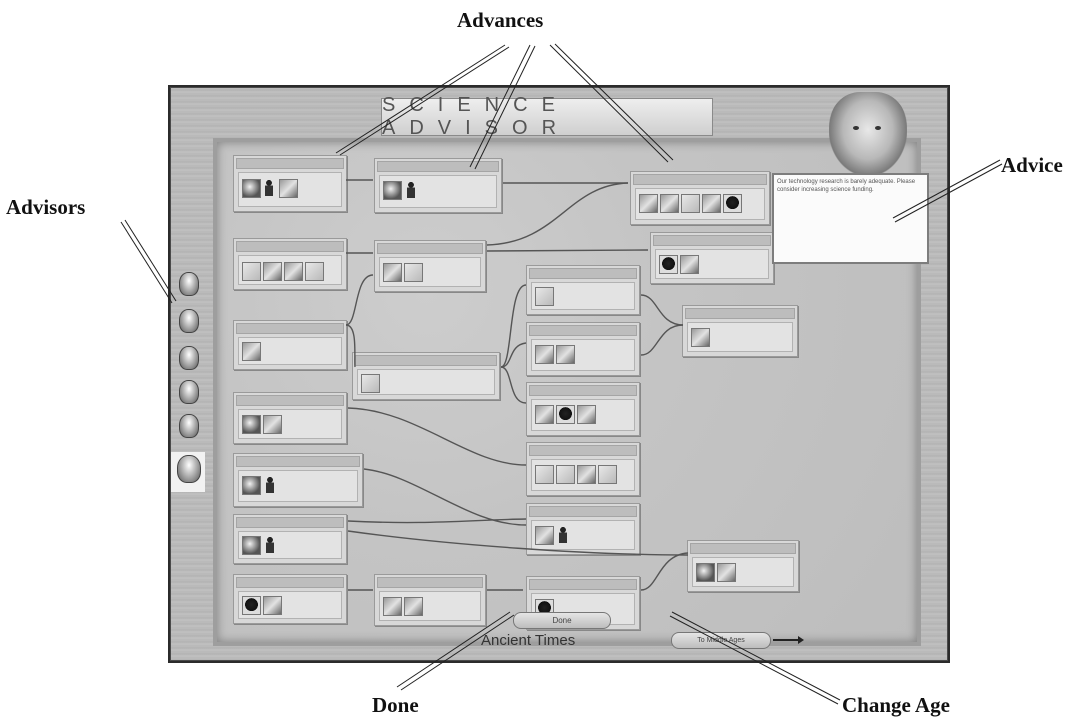  I want to click on moon-icon, so click(732, 203).